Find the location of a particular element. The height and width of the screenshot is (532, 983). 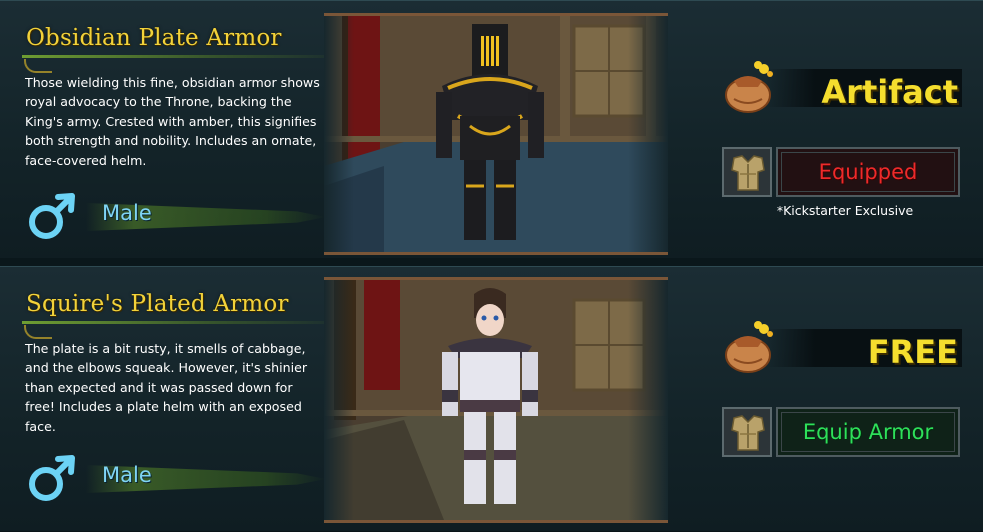

equipped-button: Equipped is located at coordinates (868, 172).